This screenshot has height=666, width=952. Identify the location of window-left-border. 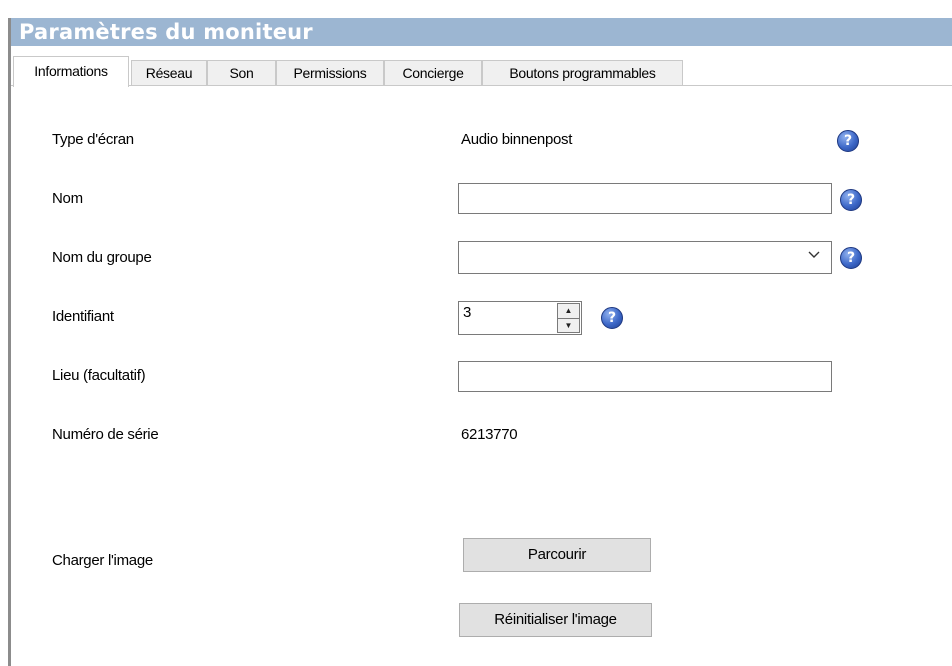
(9, 342).